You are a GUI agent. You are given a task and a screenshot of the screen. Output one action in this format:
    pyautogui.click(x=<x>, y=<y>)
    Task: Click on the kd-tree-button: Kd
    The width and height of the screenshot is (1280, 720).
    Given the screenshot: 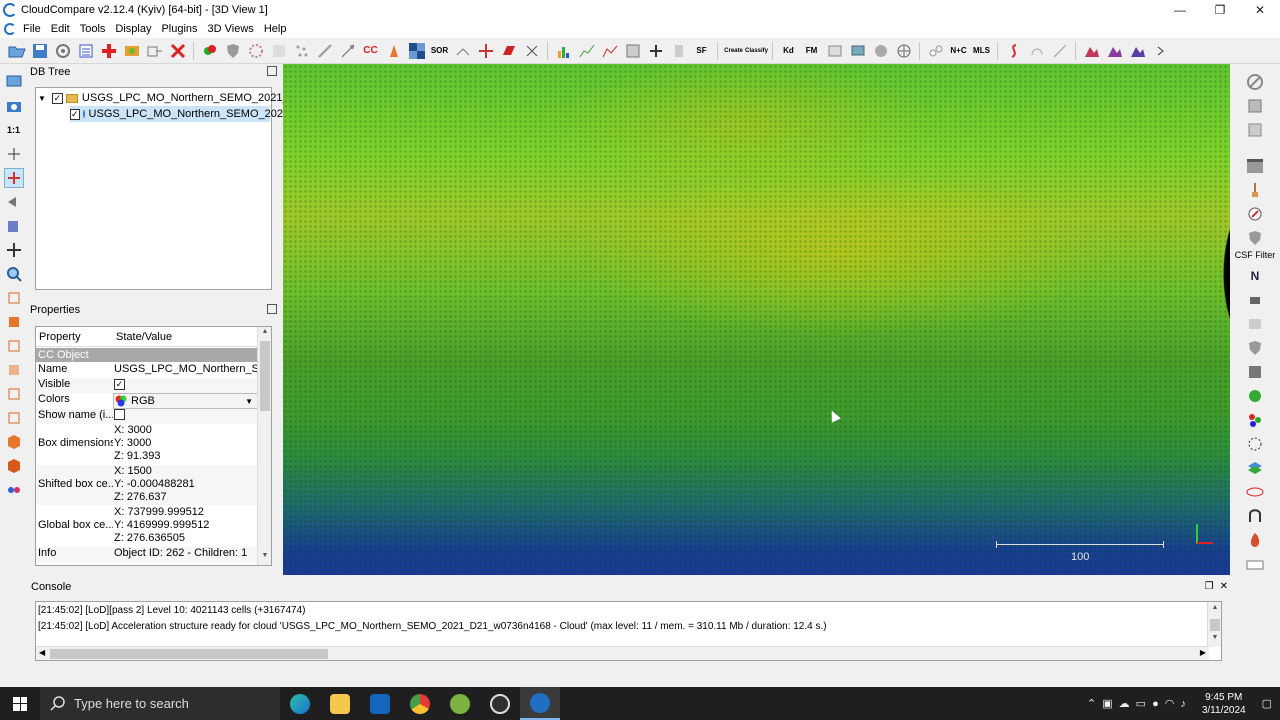 What is the action you would take?
    pyautogui.click(x=788, y=50)
    